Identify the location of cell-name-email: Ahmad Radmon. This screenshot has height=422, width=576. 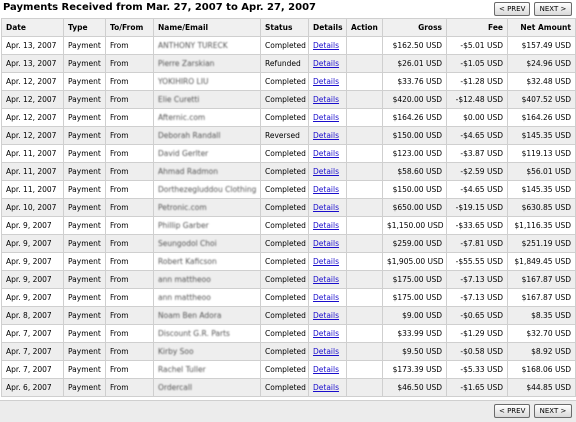
(207, 171).